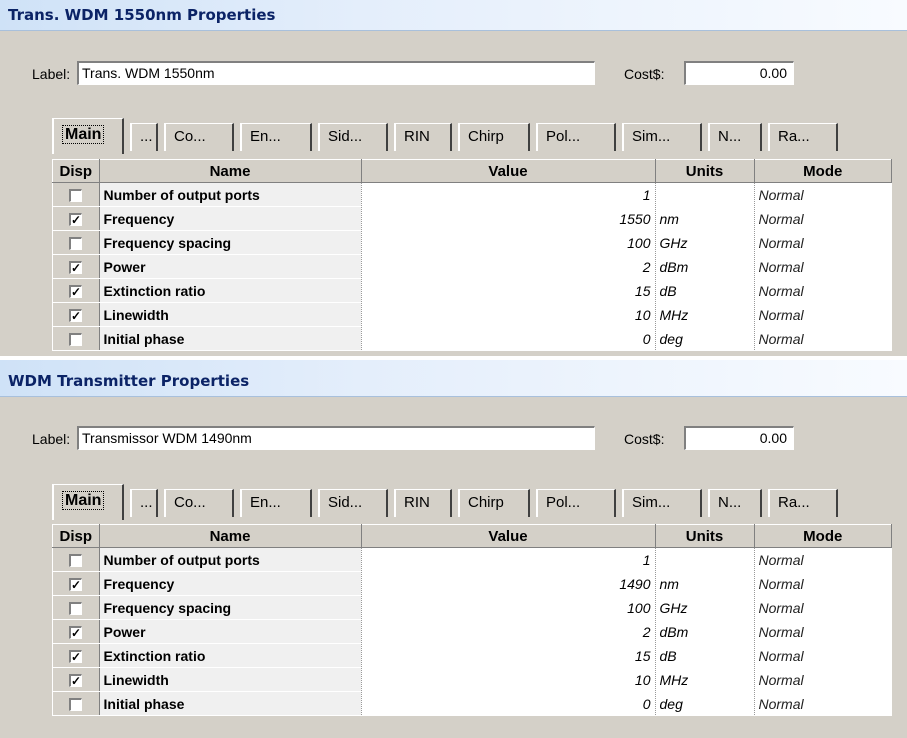 The width and height of the screenshot is (907, 738). Describe the element at coordinates (508, 583) in the screenshot. I see `value-cell: 1490` at that location.